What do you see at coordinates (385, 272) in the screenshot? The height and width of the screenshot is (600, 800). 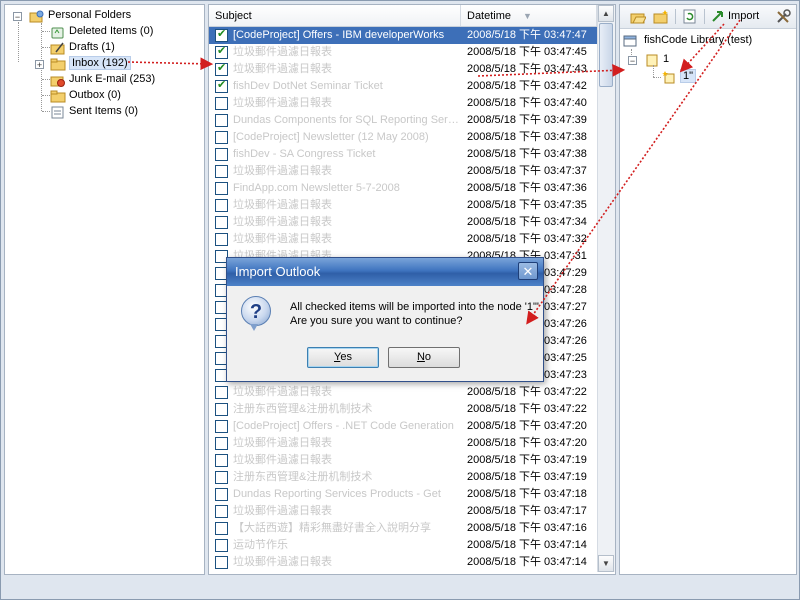 I see `dialog-titlebar: Import Outlook ✕` at bounding box center [385, 272].